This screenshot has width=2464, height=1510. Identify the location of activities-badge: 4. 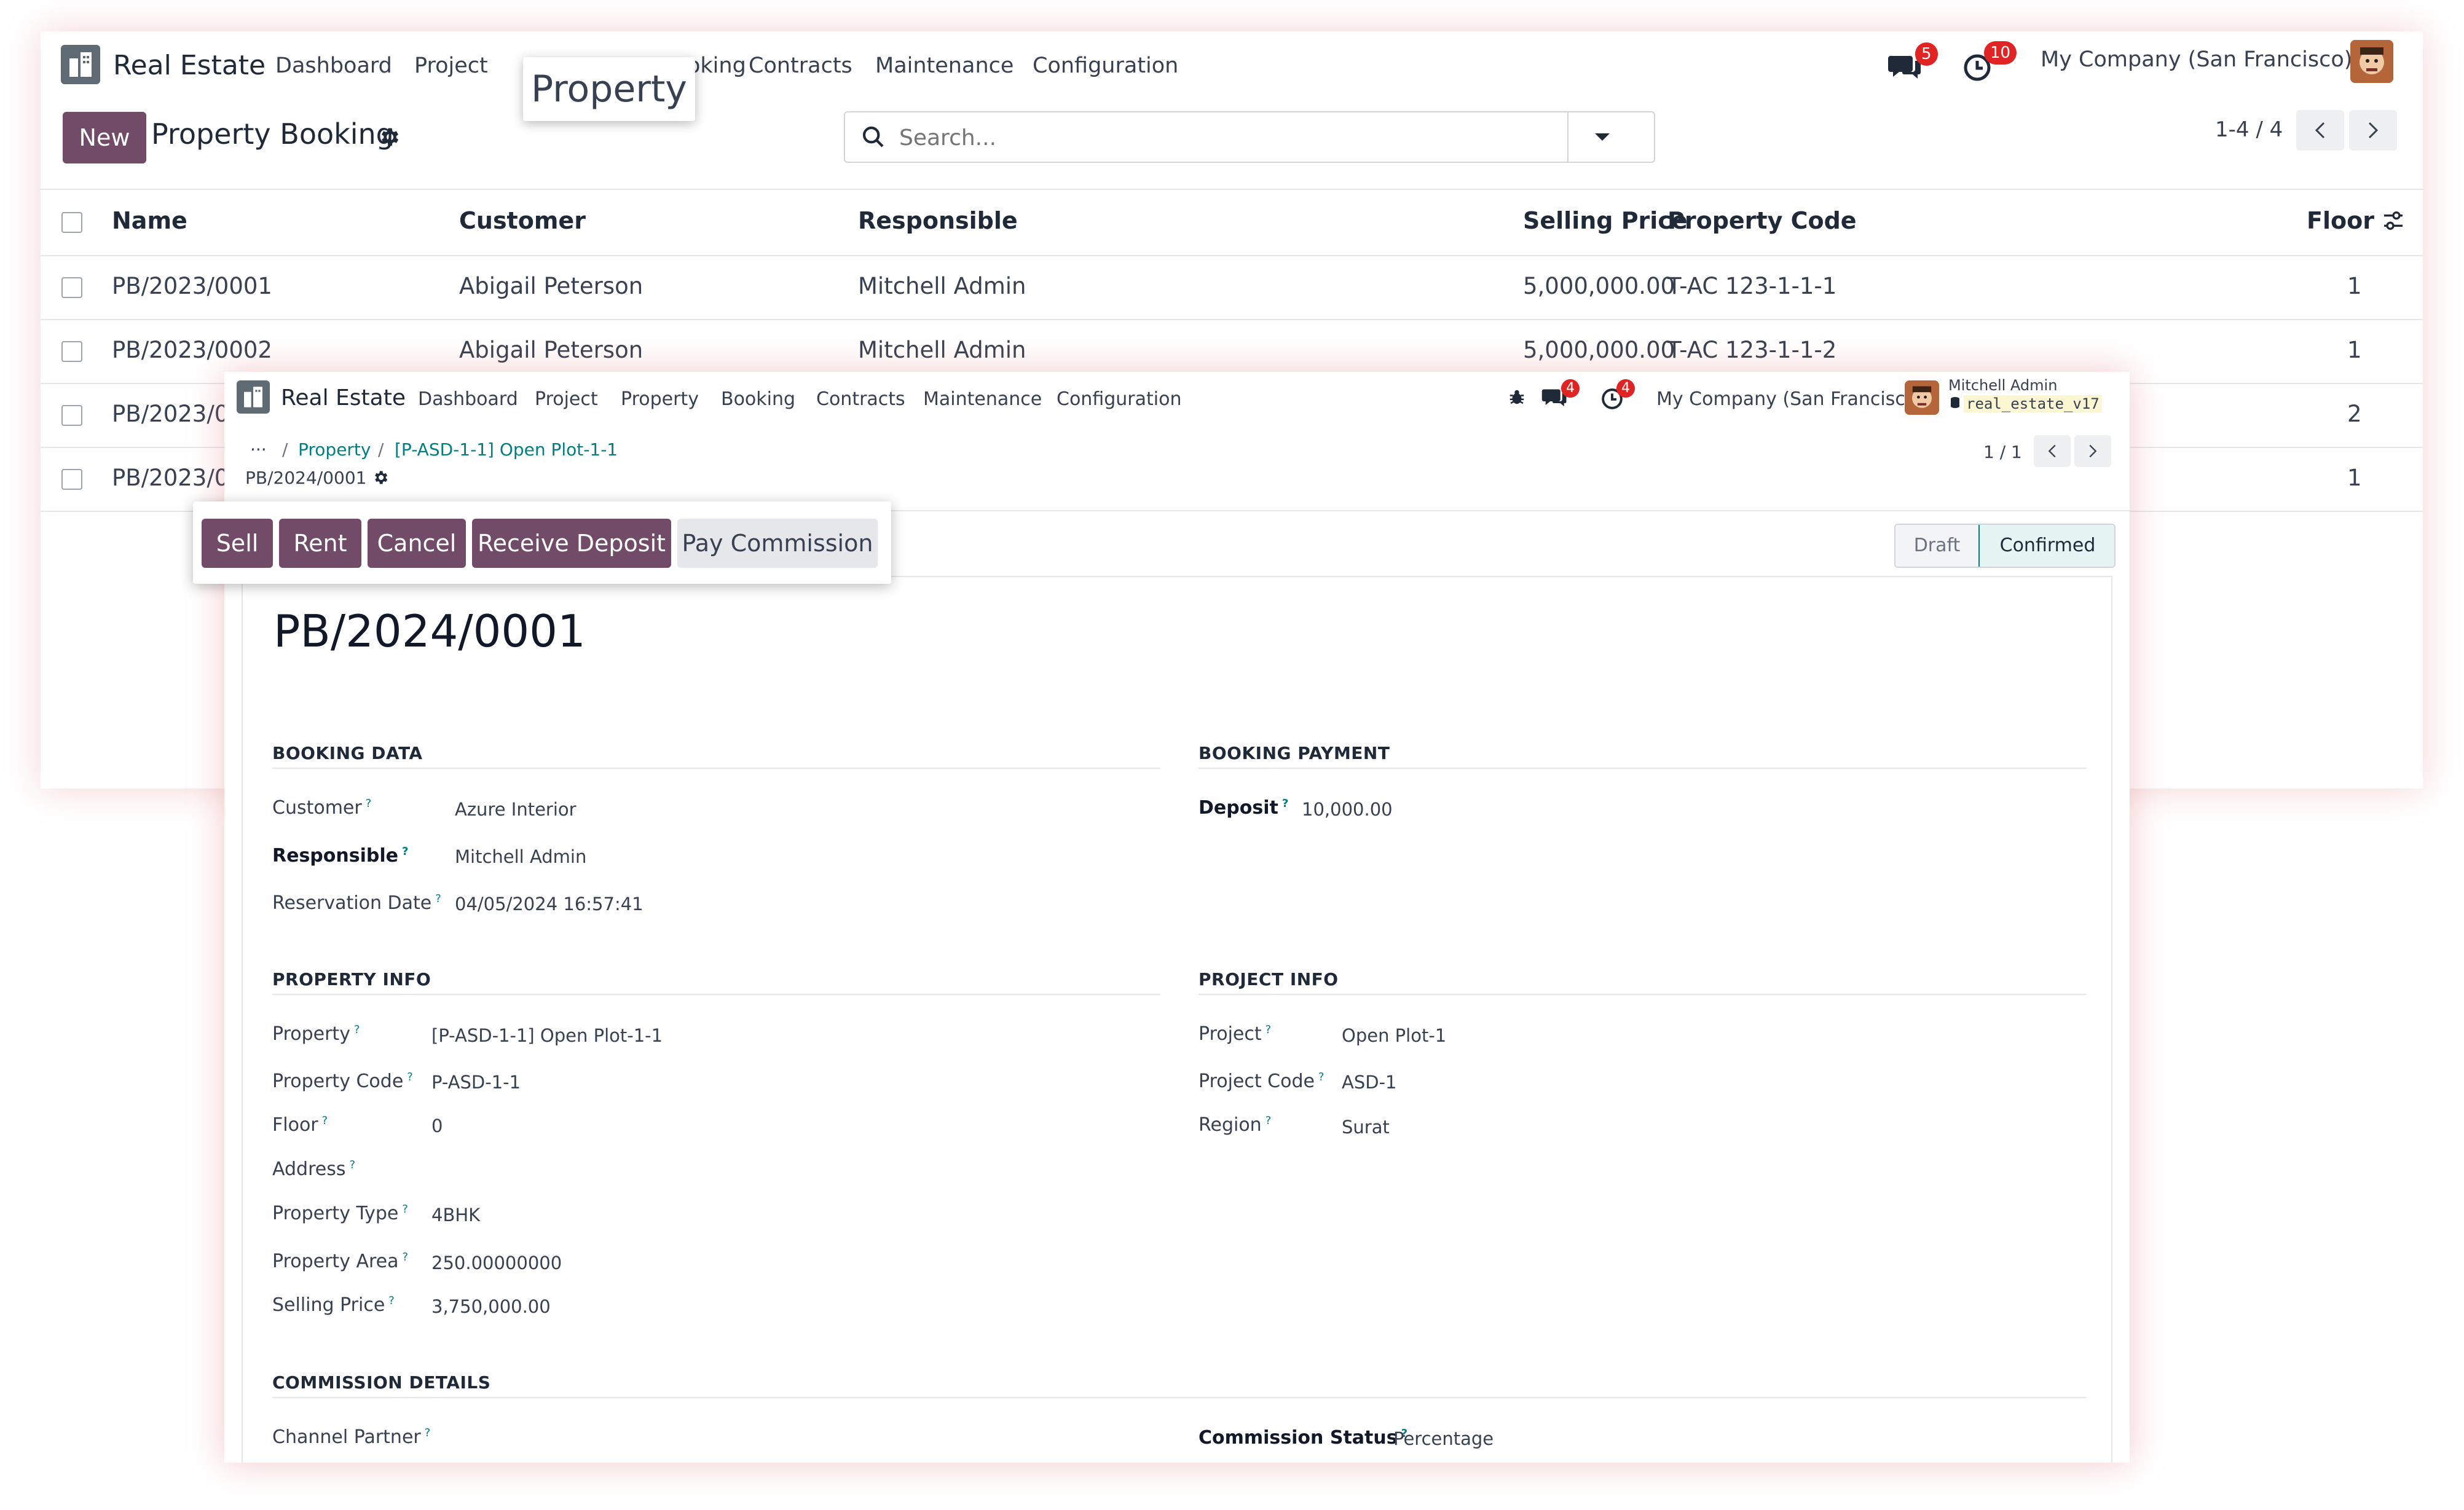
(1625, 388).